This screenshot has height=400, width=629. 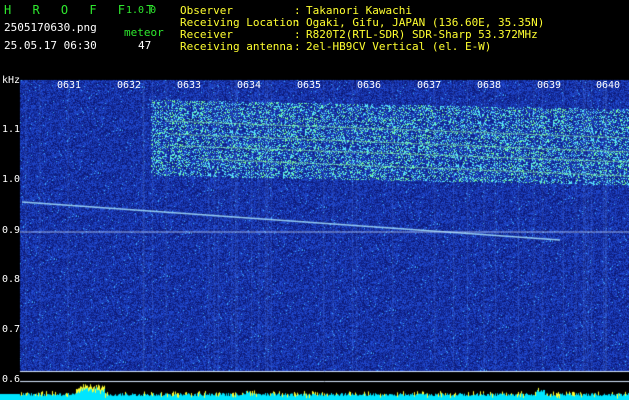 I want to click on app-version: 1.0.0, so click(x=141, y=10).